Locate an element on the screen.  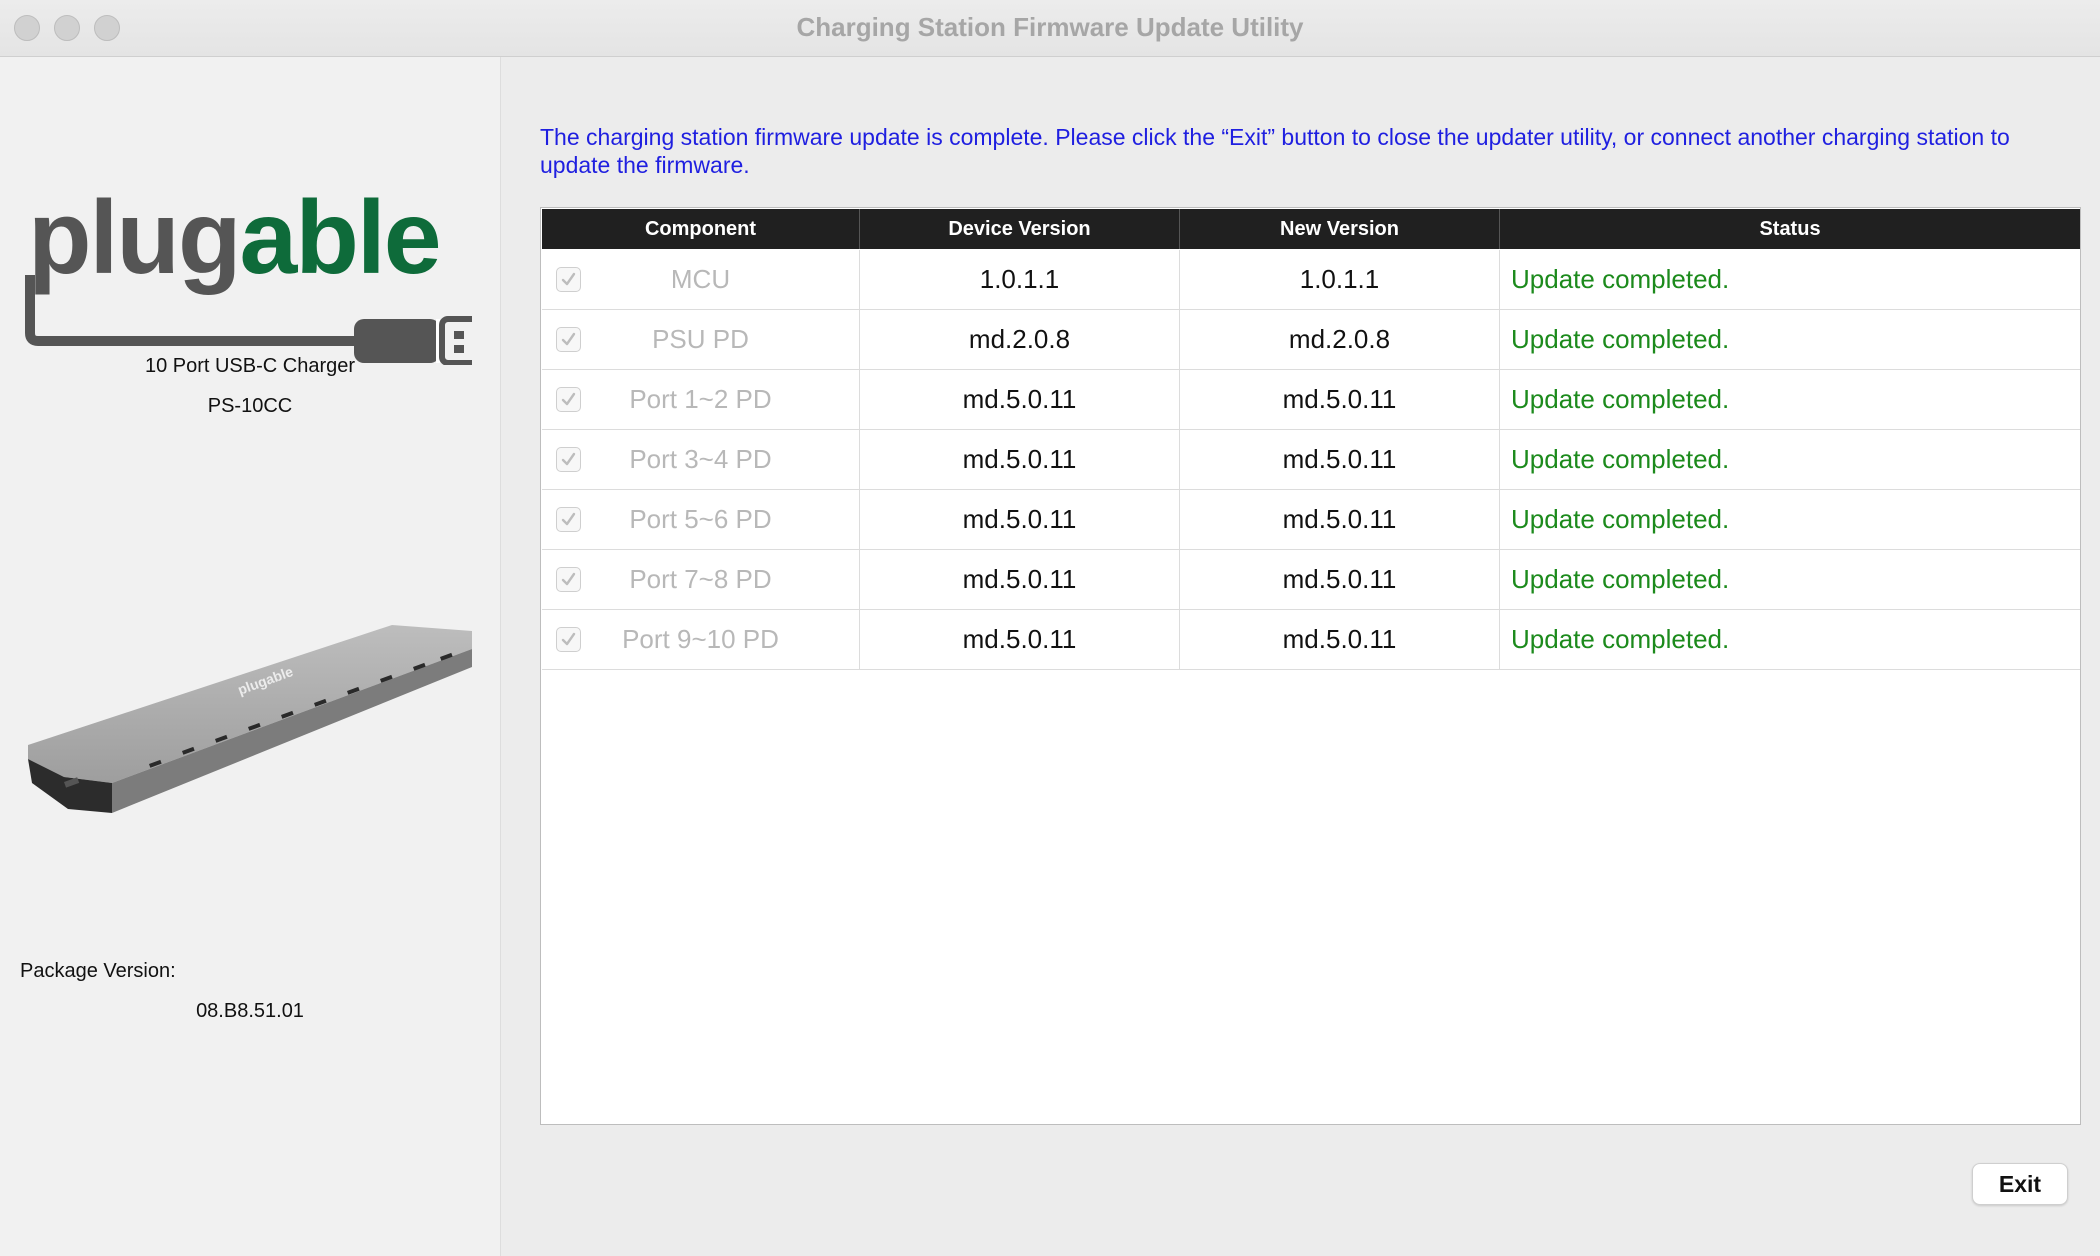
component-name: Port 7~8 PD is located at coordinates (700, 579).